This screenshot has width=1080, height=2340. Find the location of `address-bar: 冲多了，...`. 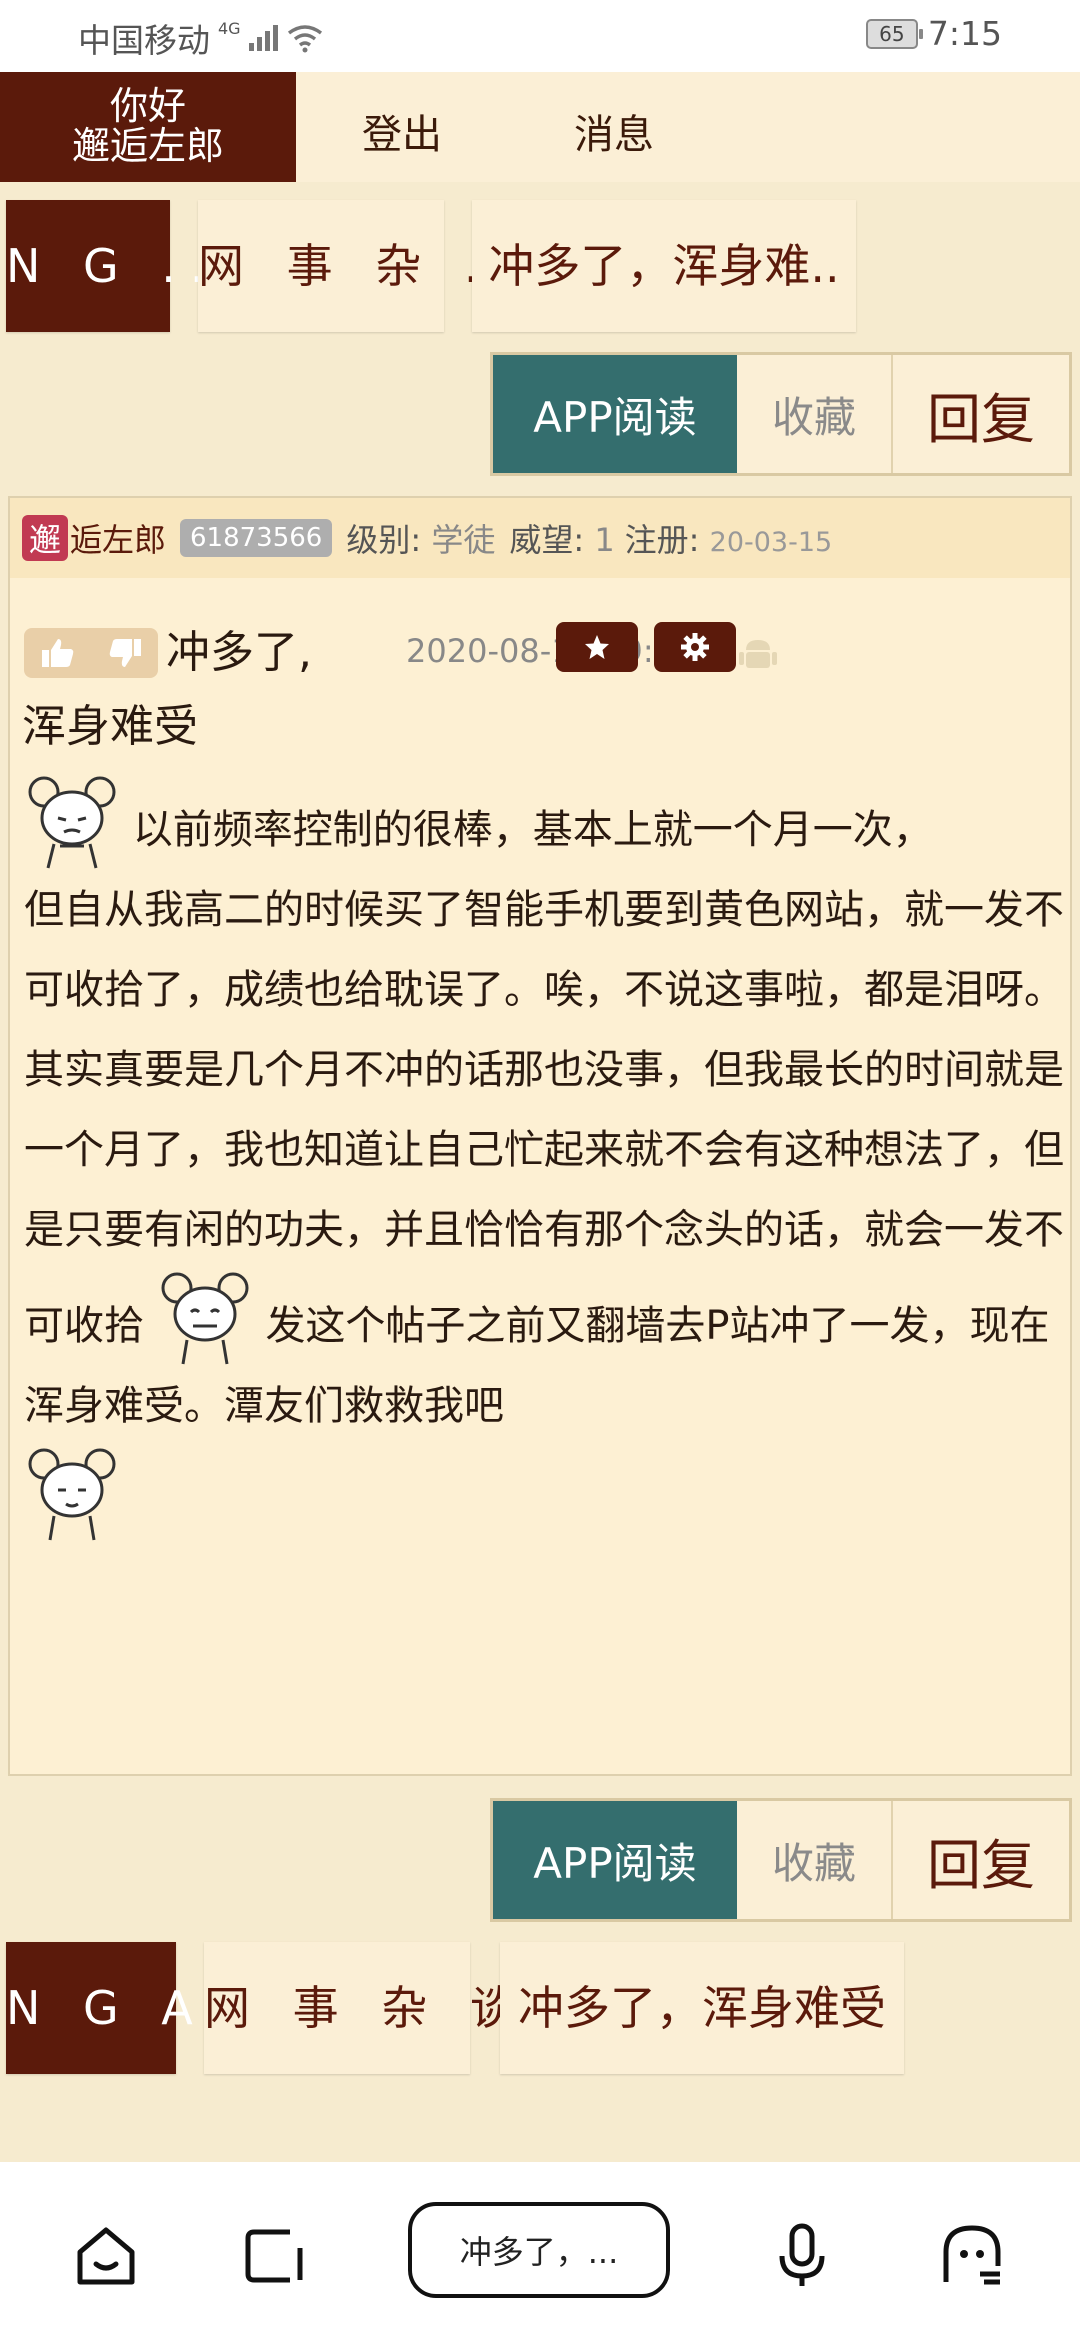

address-bar: 冲多了，... is located at coordinates (539, 2250).